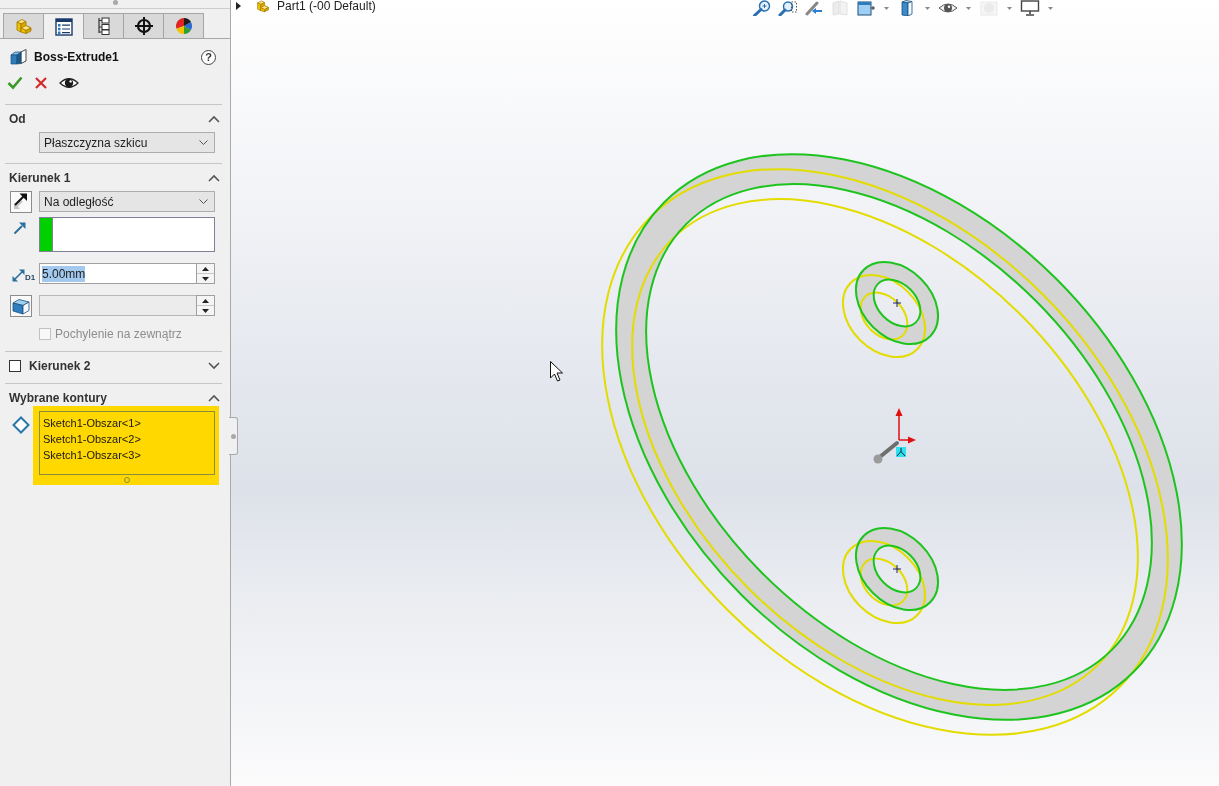  Describe the element at coordinates (208, 57) in the screenshot. I see `help-button: ?` at that location.